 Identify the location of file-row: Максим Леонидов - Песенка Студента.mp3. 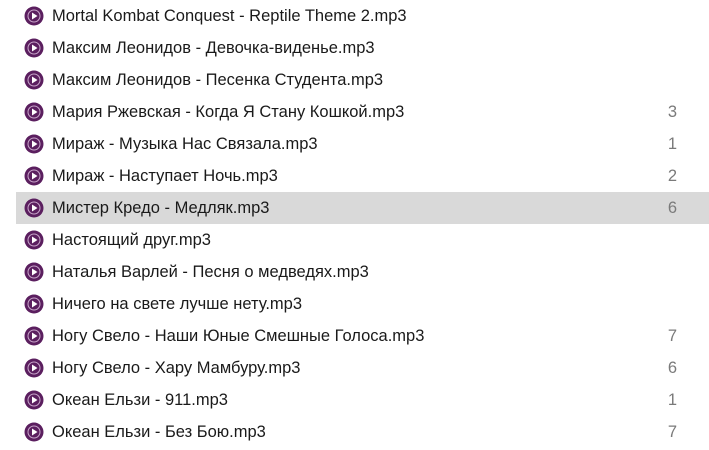
(362, 80).